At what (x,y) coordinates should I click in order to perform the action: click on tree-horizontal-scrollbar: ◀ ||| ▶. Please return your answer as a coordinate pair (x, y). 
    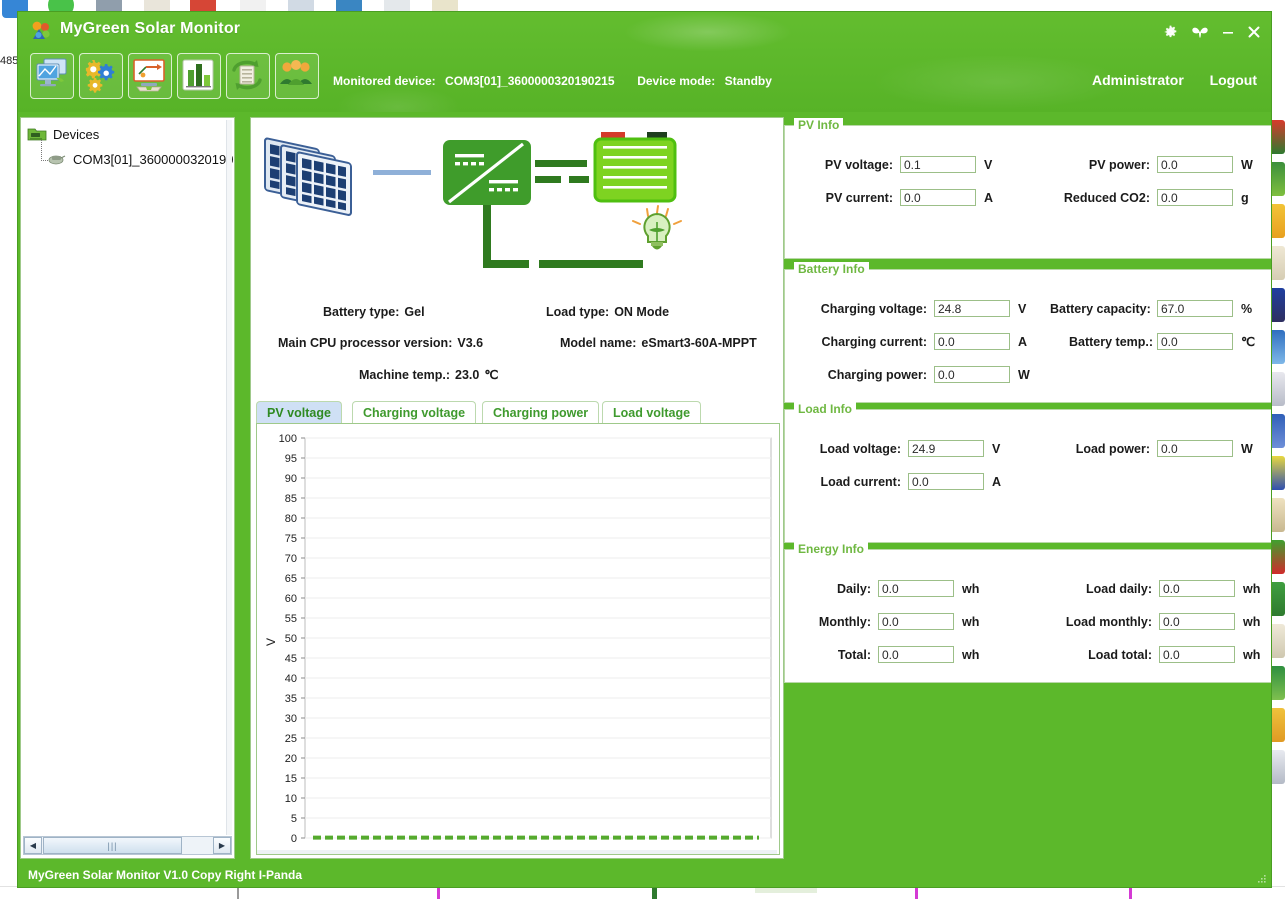
    Looking at the image, I should click on (127, 845).